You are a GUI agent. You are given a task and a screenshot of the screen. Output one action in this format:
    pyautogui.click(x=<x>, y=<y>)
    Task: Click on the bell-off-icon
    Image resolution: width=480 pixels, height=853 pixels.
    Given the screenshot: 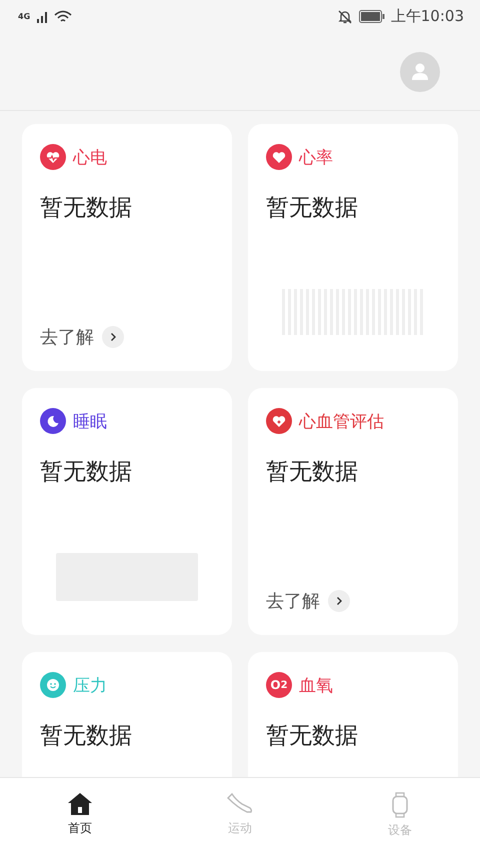 What is the action you would take?
    pyautogui.click(x=344, y=16)
    